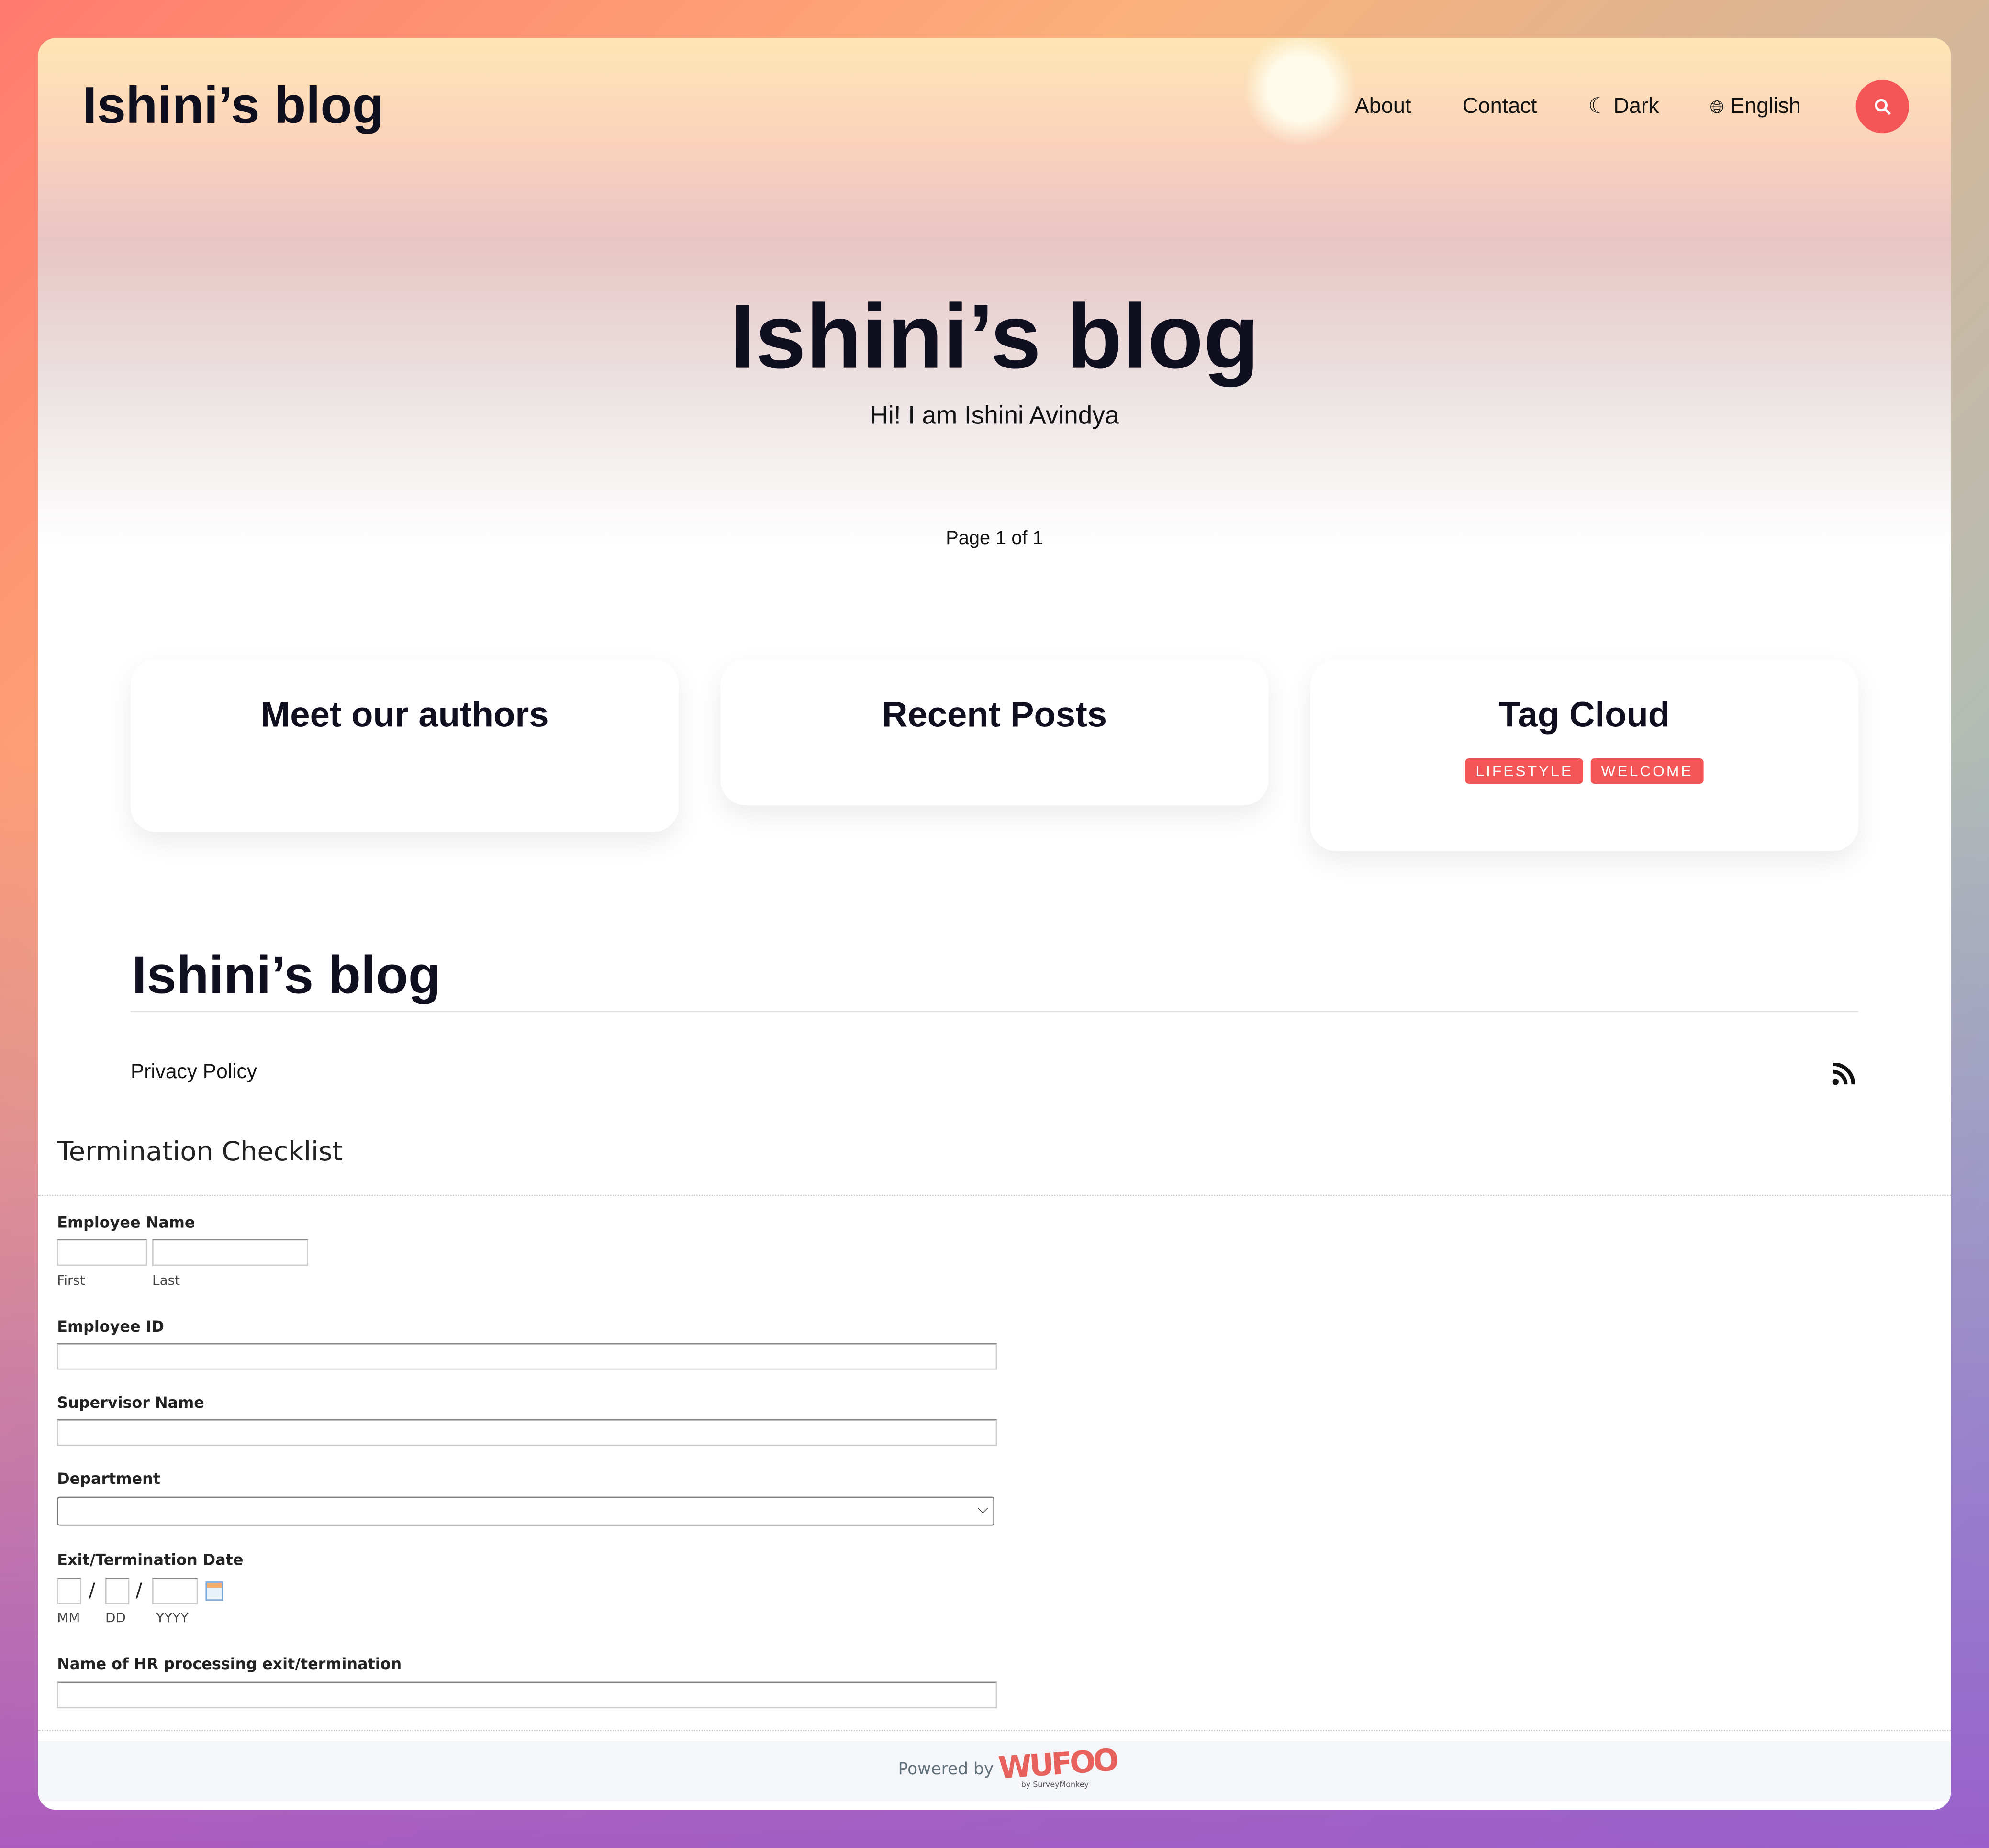 Image resolution: width=1989 pixels, height=1848 pixels. I want to click on sublabel-mm: MM, so click(68, 1619).